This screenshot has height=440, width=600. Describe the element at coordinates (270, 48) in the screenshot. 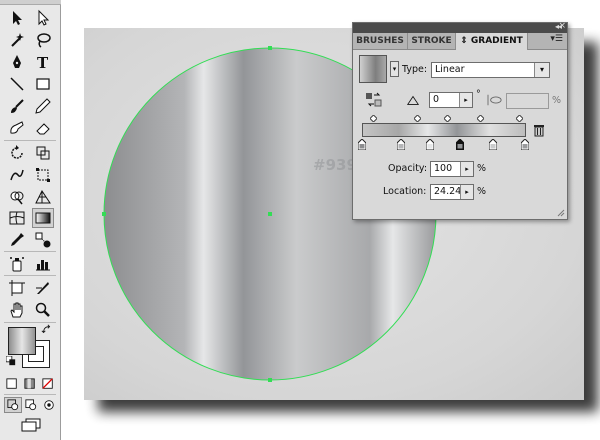

I see `anchor-point-top` at that location.